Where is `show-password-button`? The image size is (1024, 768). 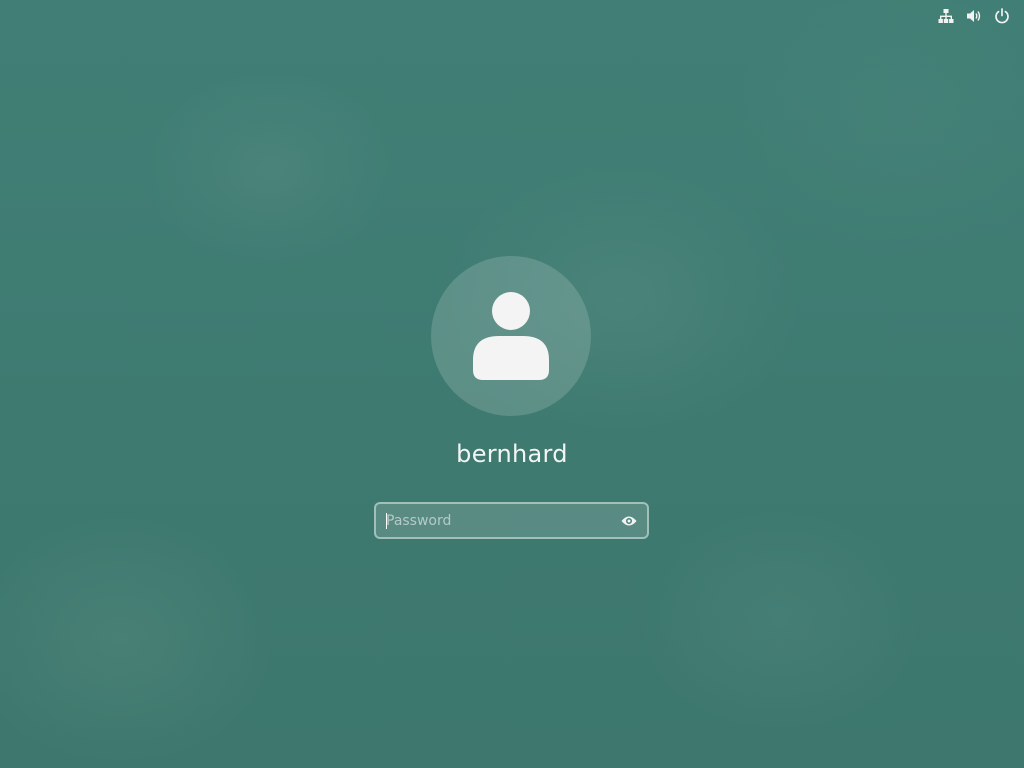
show-password-button is located at coordinates (629, 521).